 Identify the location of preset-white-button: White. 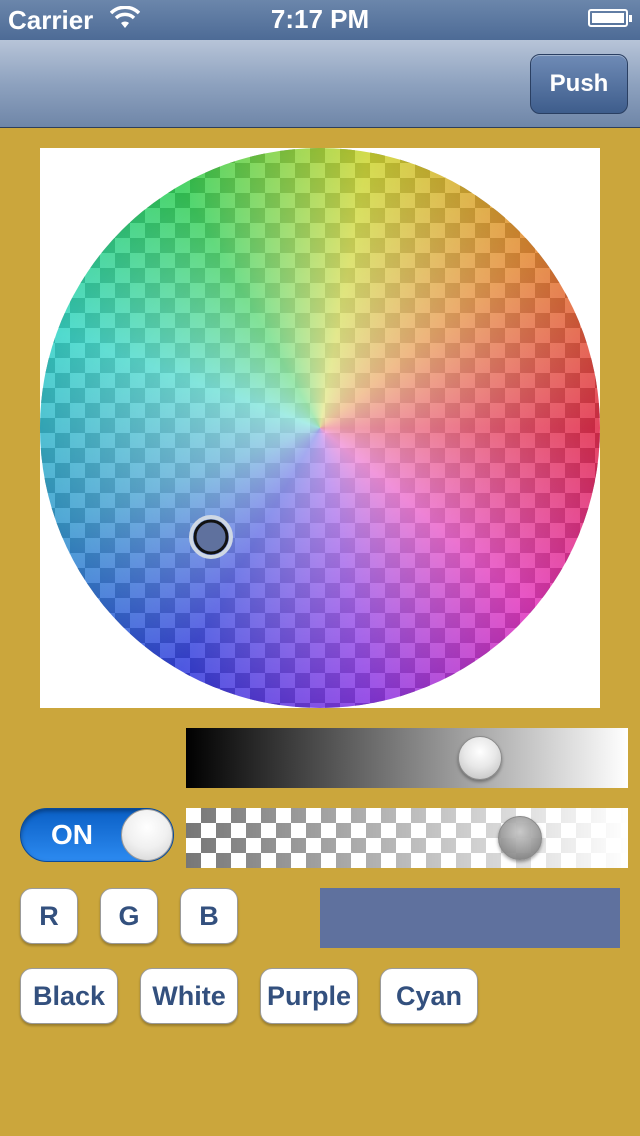
(189, 996).